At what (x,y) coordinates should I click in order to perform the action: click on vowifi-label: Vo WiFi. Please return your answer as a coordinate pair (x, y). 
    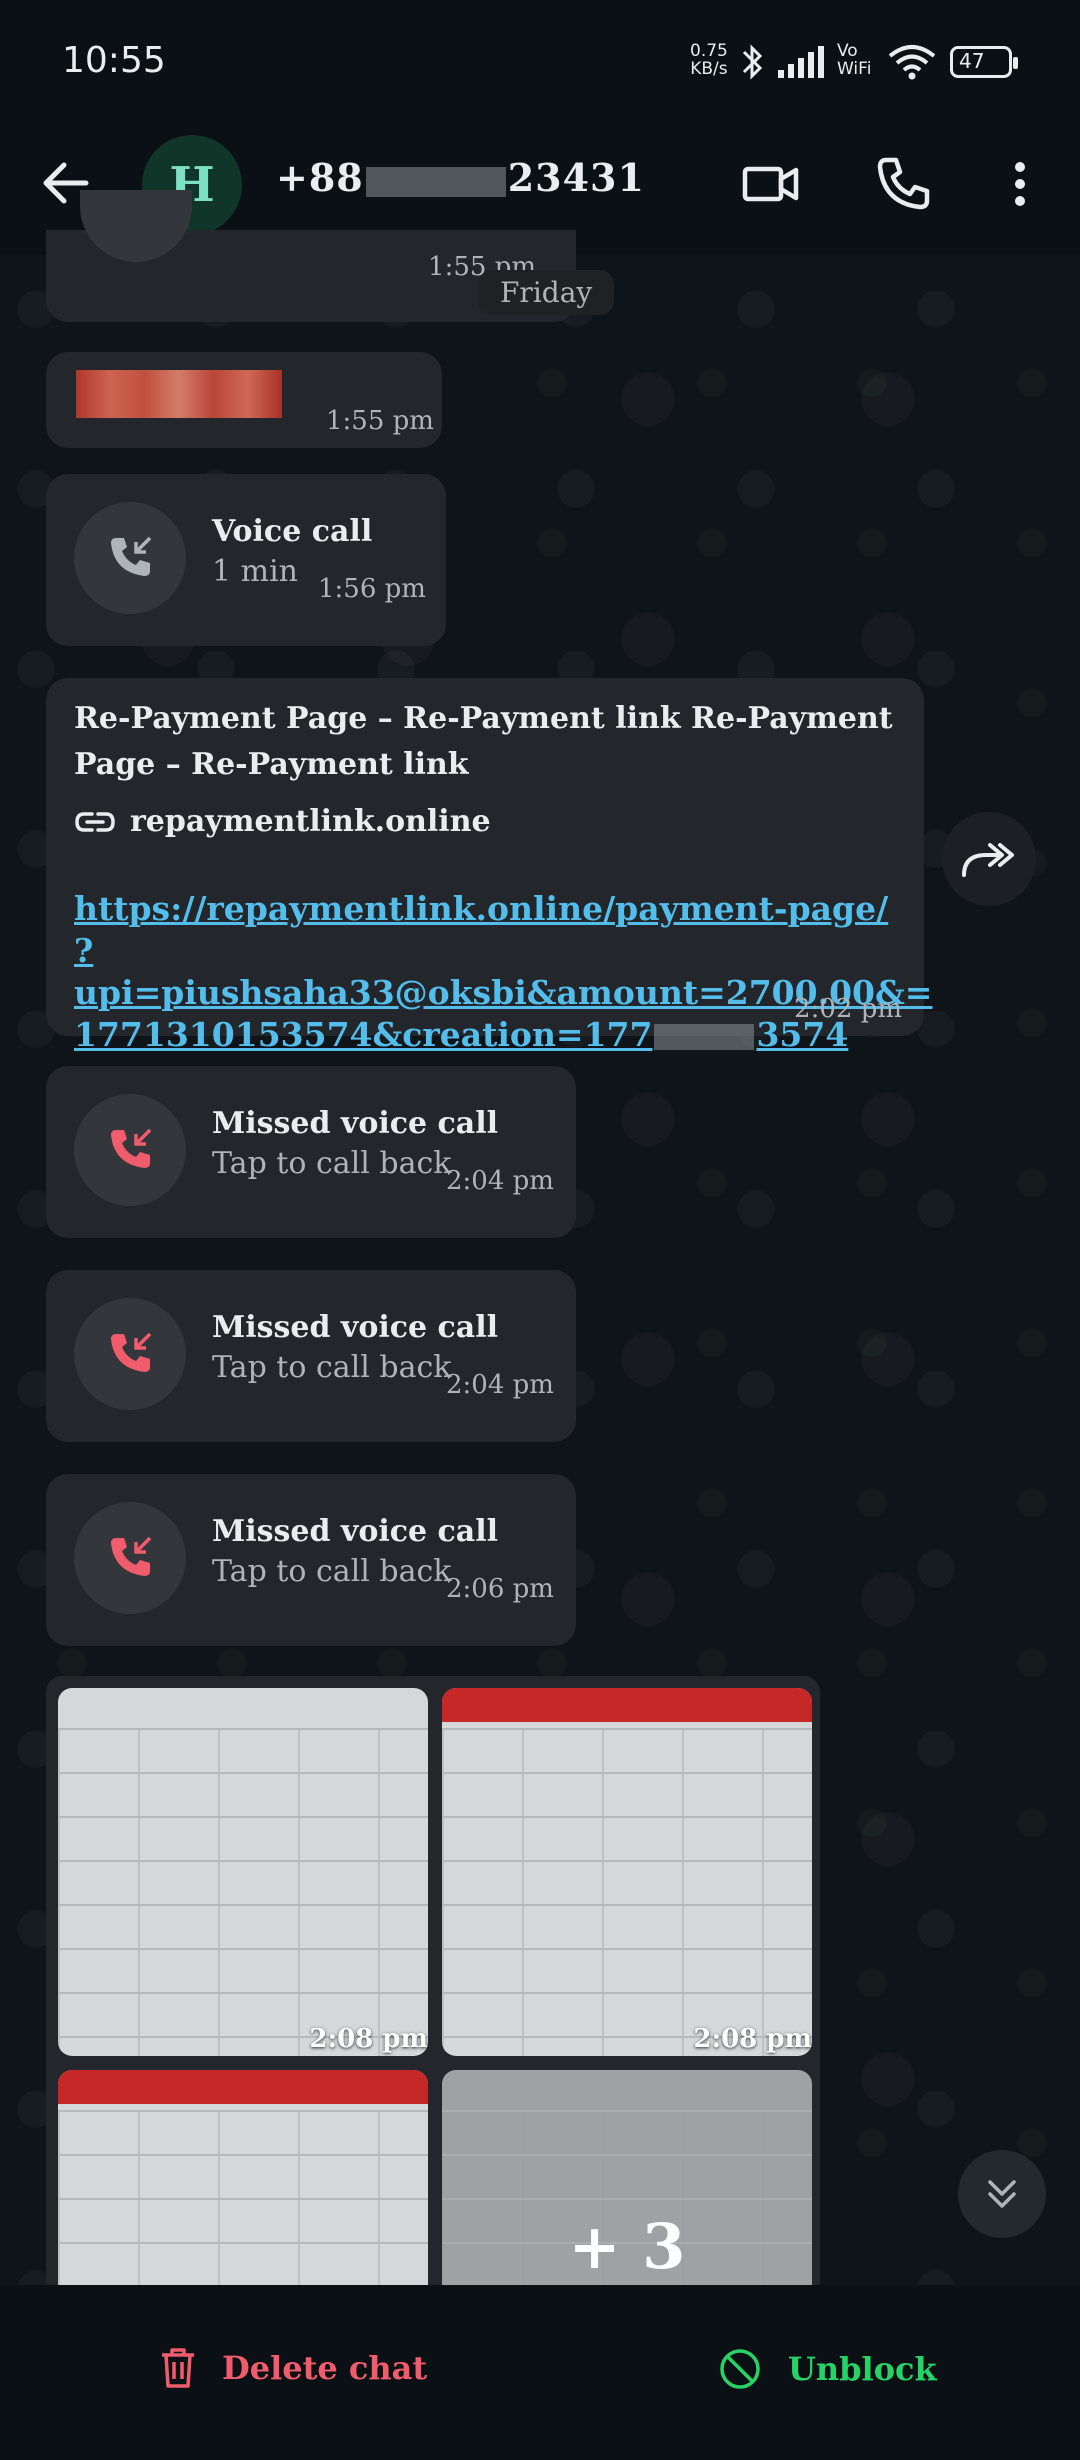
    Looking at the image, I should click on (854, 60).